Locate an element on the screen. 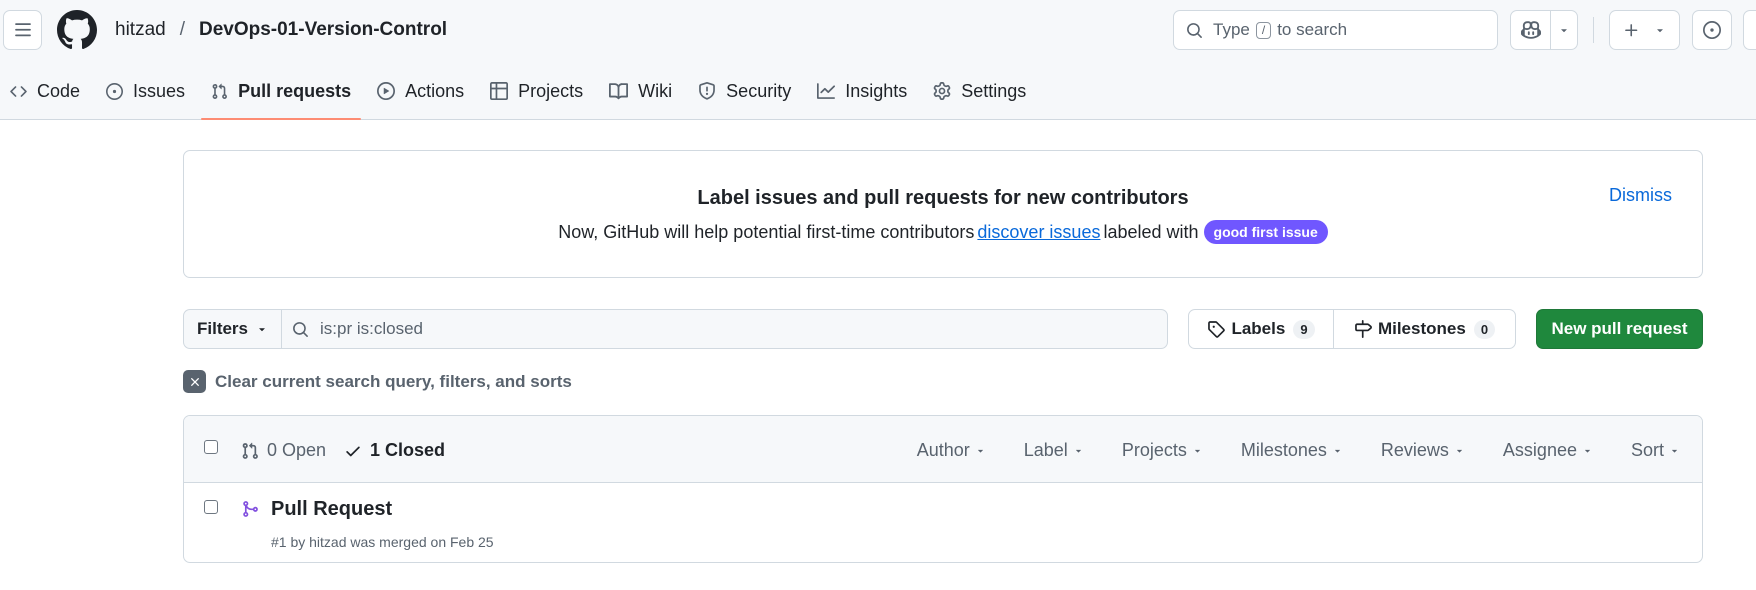  milestones-label: Milestones is located at coordinates (1421, 328).